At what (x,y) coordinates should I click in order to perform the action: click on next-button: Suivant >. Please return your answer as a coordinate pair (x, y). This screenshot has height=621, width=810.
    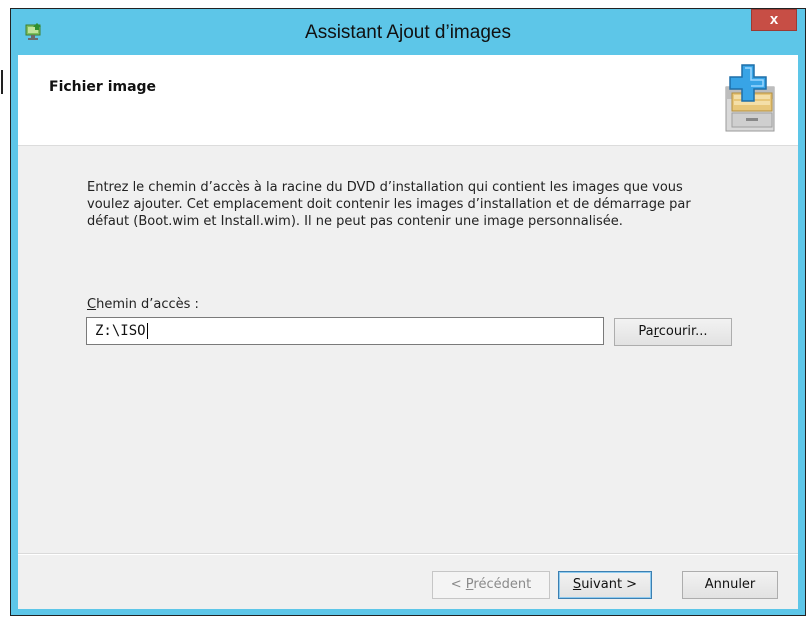
    Looking at the image, I should click on (605, 585).